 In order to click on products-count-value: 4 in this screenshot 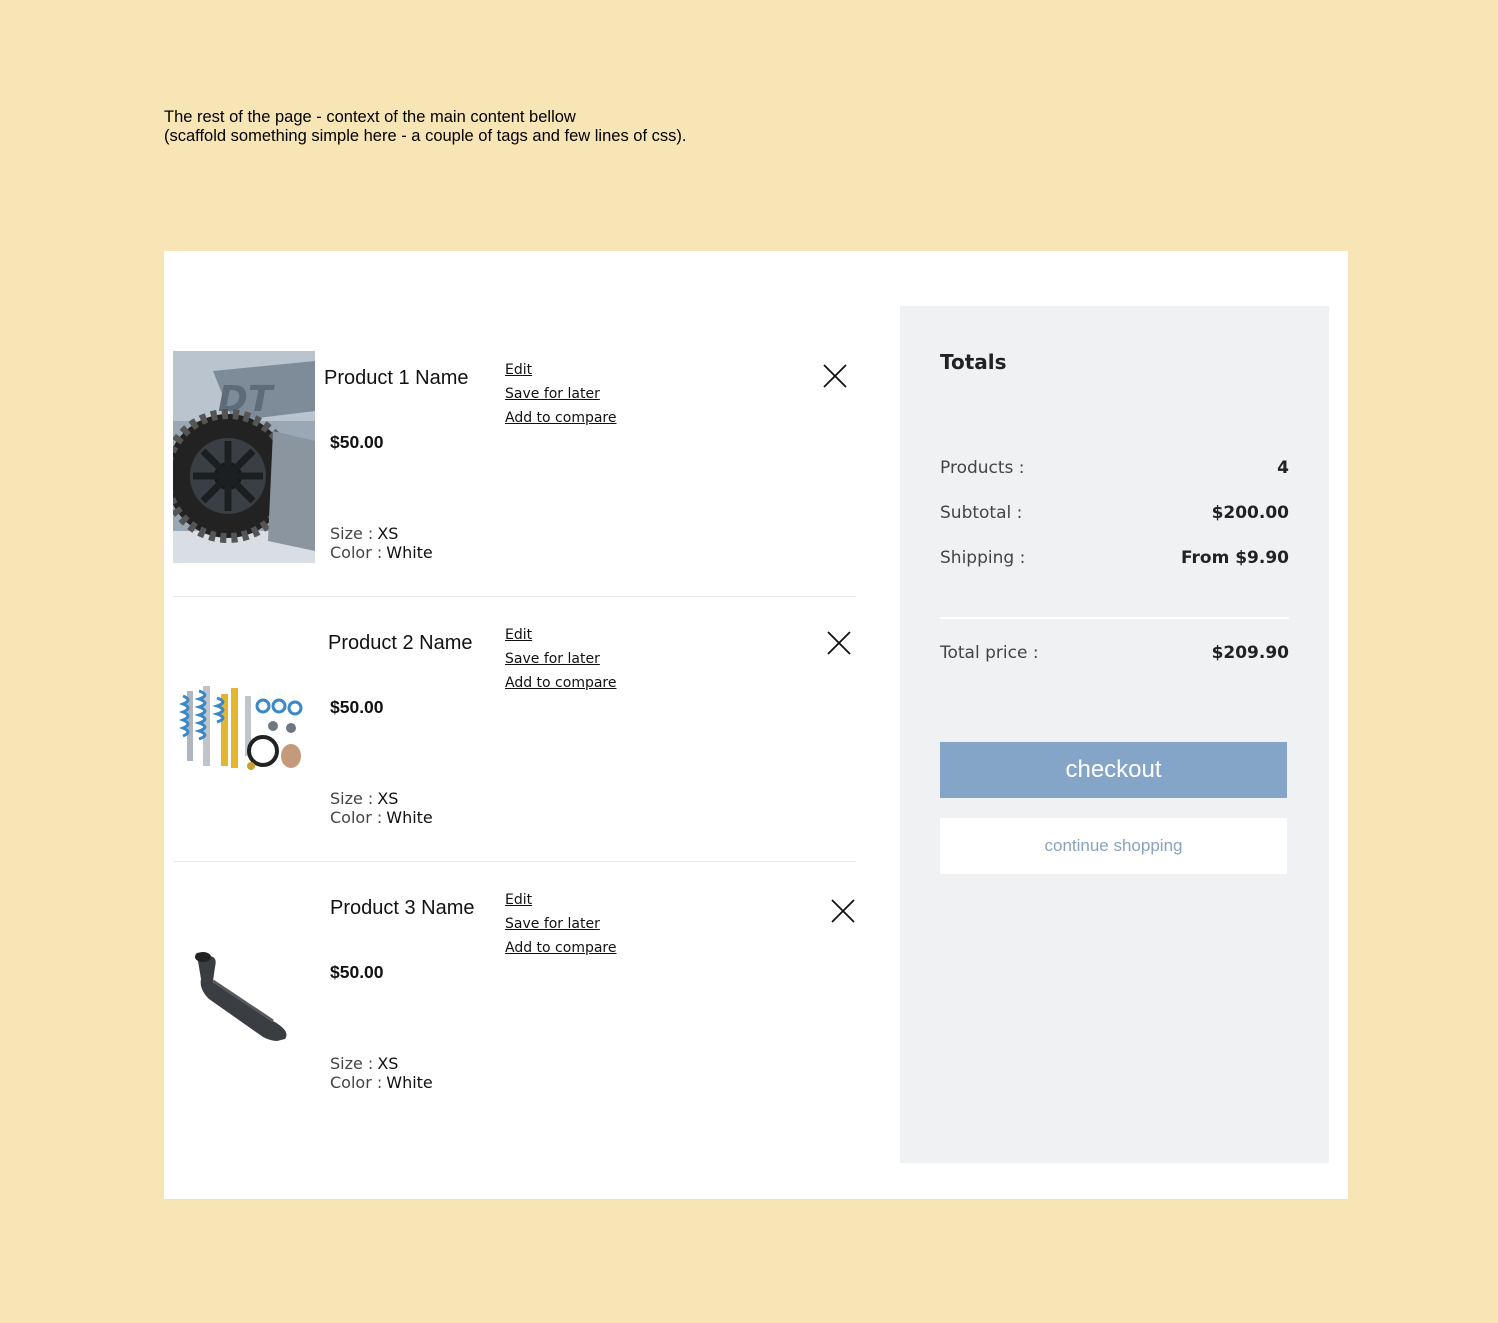, I will do `click(1283, 468)`.